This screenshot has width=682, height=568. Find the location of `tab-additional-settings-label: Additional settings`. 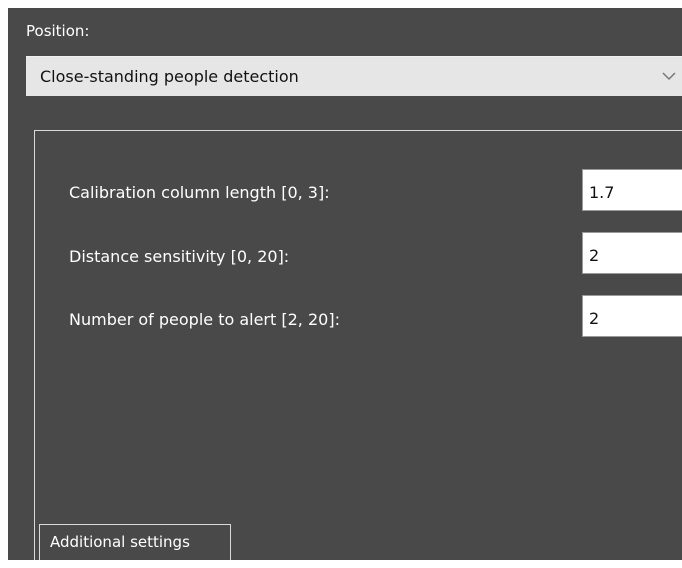

tab-additional-settings-label: Additional settings is located at coordinates (120, 542).